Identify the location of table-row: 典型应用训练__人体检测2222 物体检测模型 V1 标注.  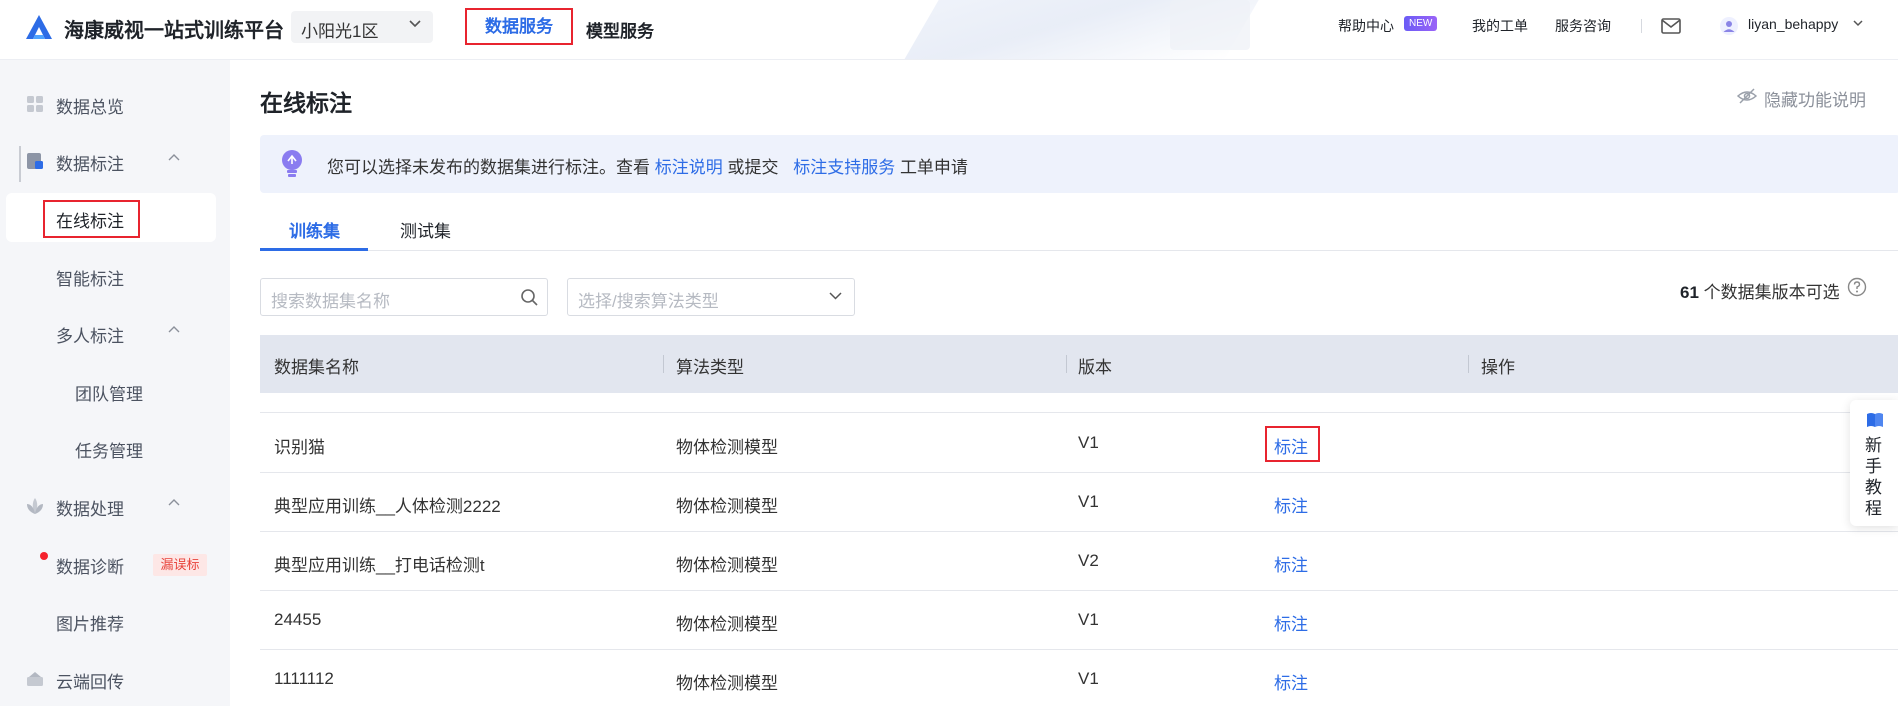
(1079, 502).